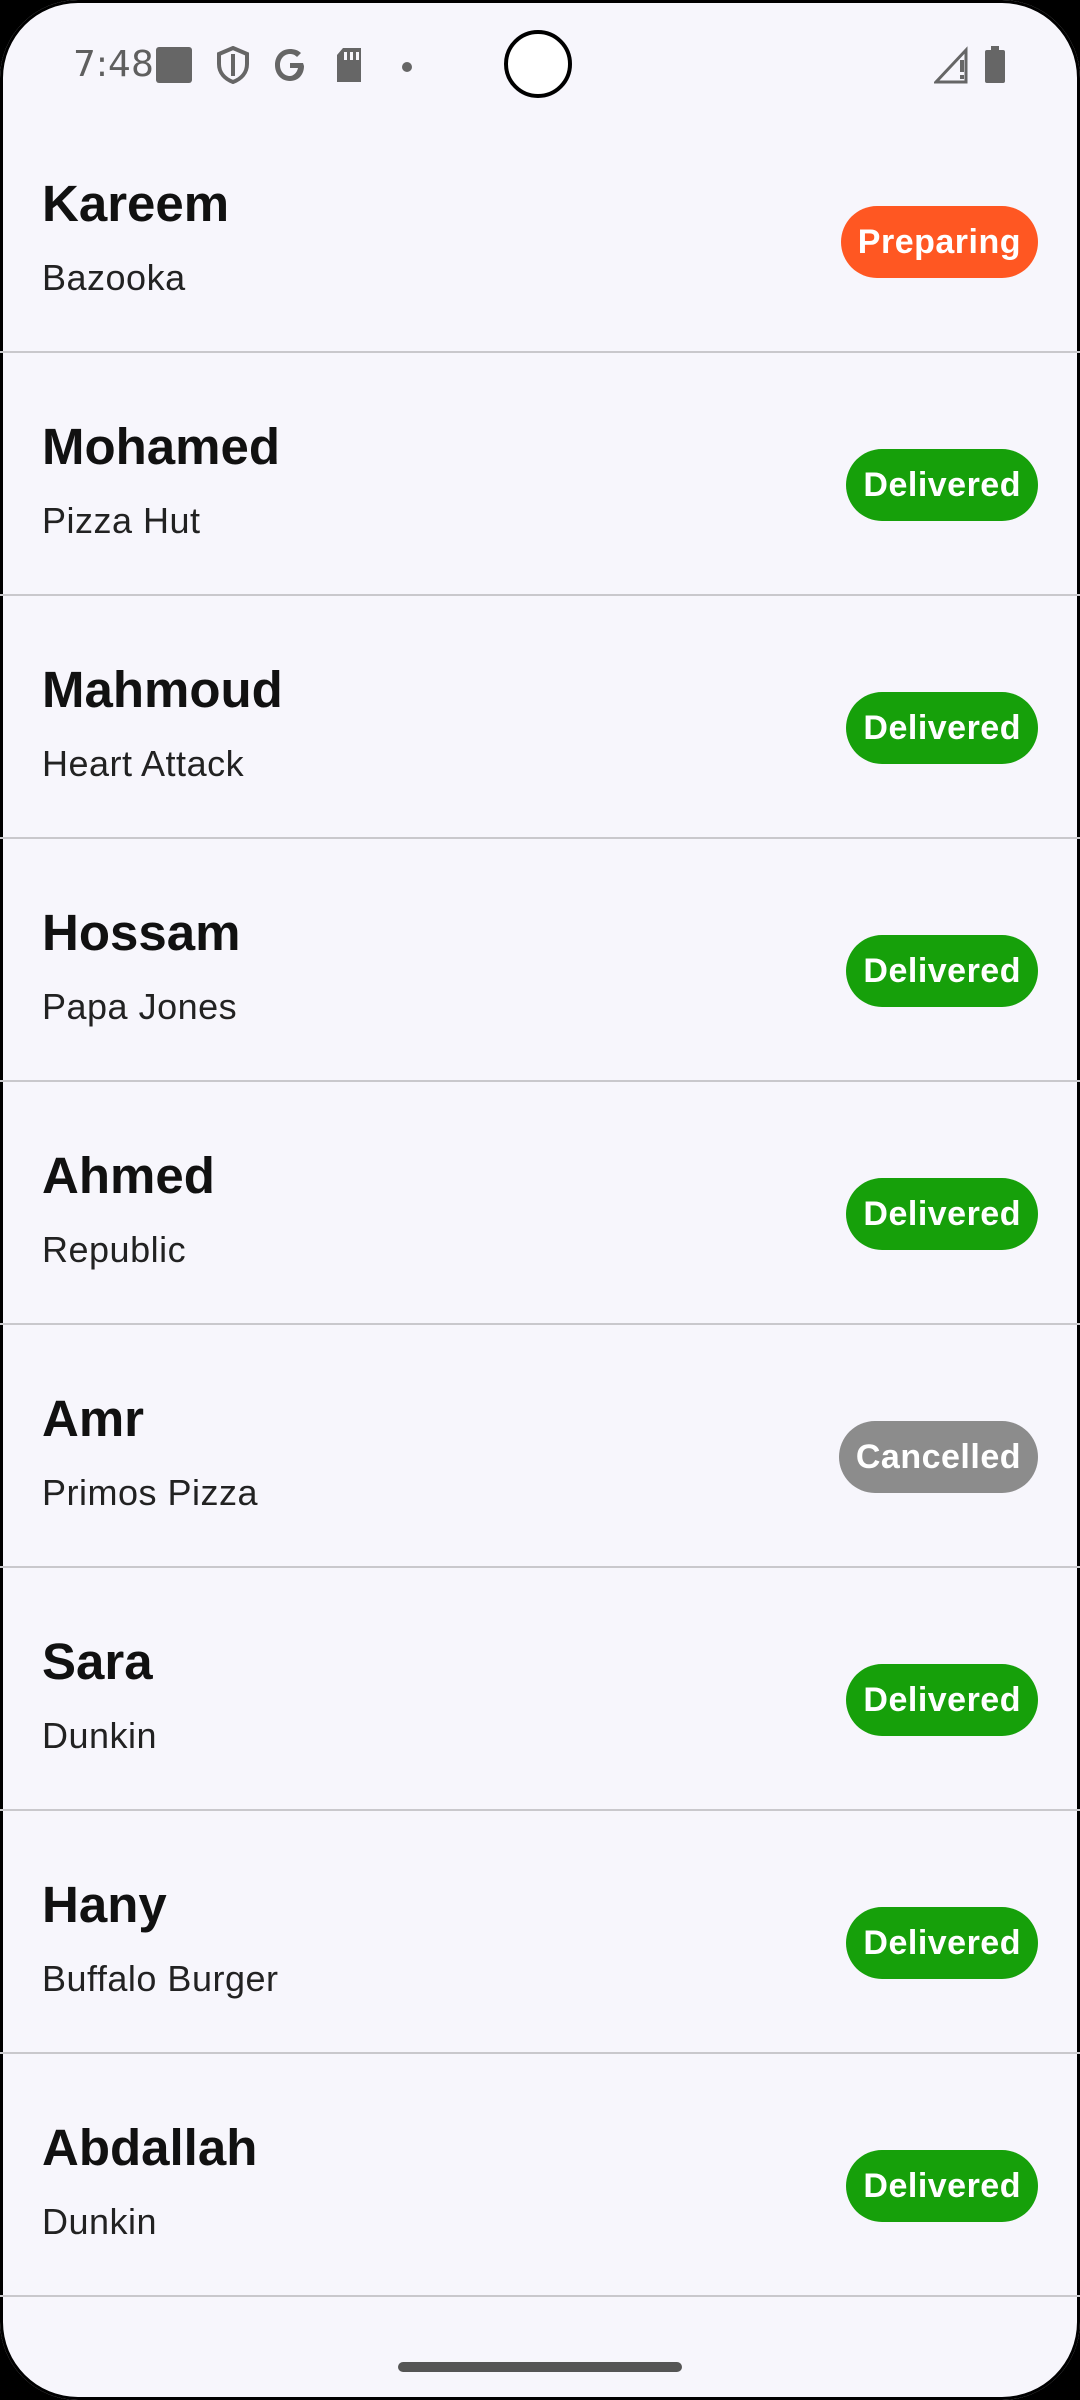 The image size is (1080, 2400). Describe the element at coordinates (121, 520) in the screenshot. I see `restaurant-name: Pizza Hut` at that location.